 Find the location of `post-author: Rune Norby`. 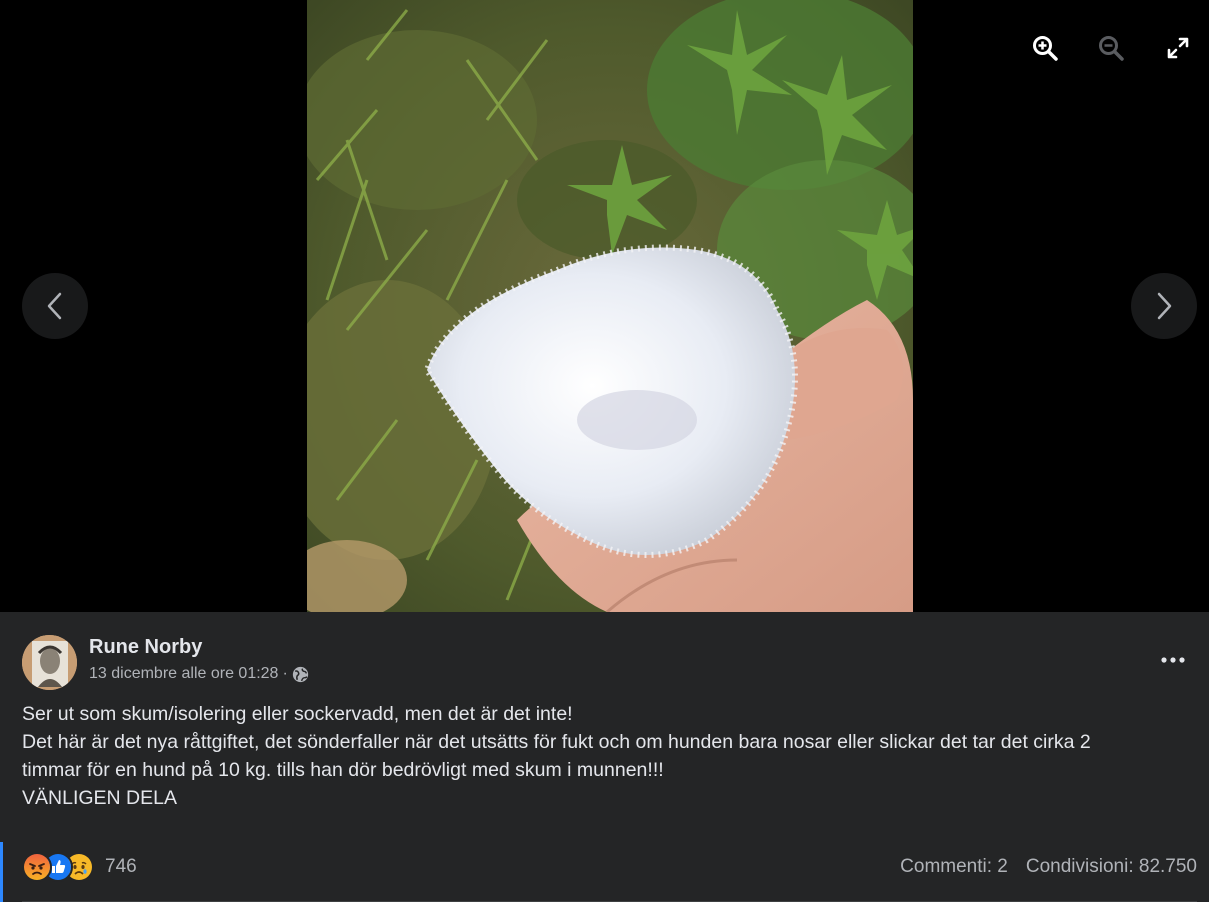

post-author: Rune Norby is located at coordinates (145, 647).